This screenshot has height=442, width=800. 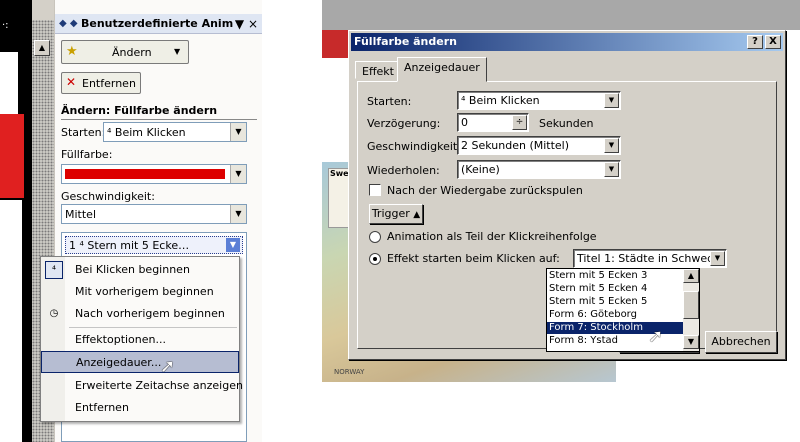 I want to click on radio-sequence, so click(x=375, y=237).